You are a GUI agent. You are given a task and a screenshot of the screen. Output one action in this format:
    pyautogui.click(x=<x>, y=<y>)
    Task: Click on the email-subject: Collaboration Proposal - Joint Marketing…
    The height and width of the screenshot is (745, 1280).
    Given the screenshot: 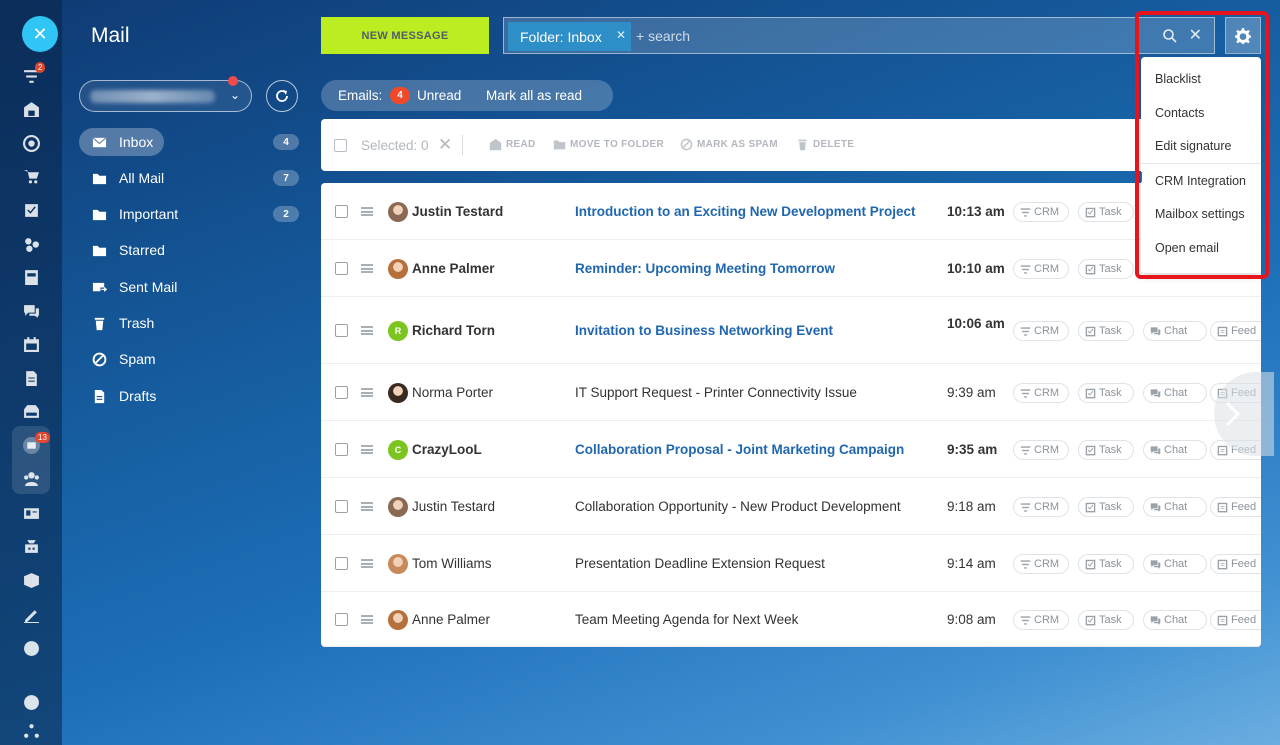 What is the action you would take?
    pyautogui.click(x=739, y=449)
    